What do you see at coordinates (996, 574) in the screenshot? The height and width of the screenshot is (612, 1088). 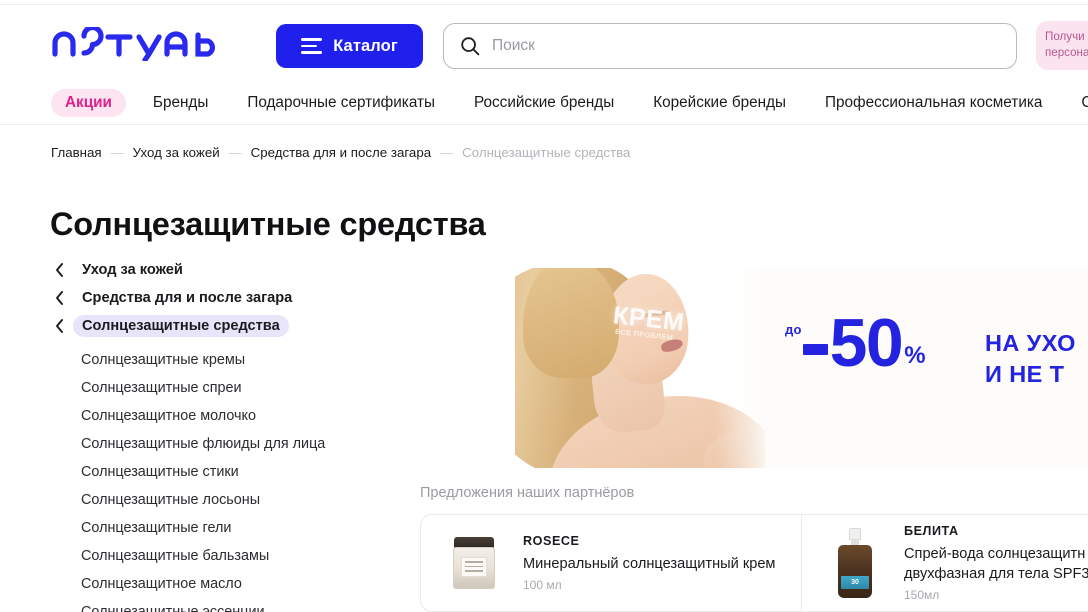 I see `product-name-line2: двухфазная для тела SPF30` at bounding box center [996, 574].